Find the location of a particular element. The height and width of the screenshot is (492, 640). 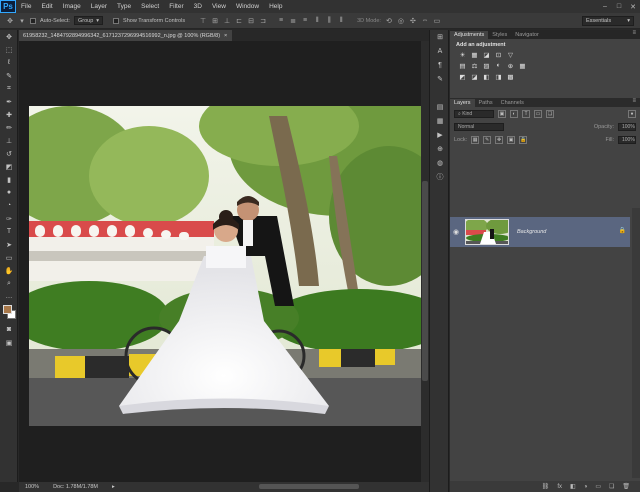

align-center-icon: ⊟ is located at coordinates (251, 21).